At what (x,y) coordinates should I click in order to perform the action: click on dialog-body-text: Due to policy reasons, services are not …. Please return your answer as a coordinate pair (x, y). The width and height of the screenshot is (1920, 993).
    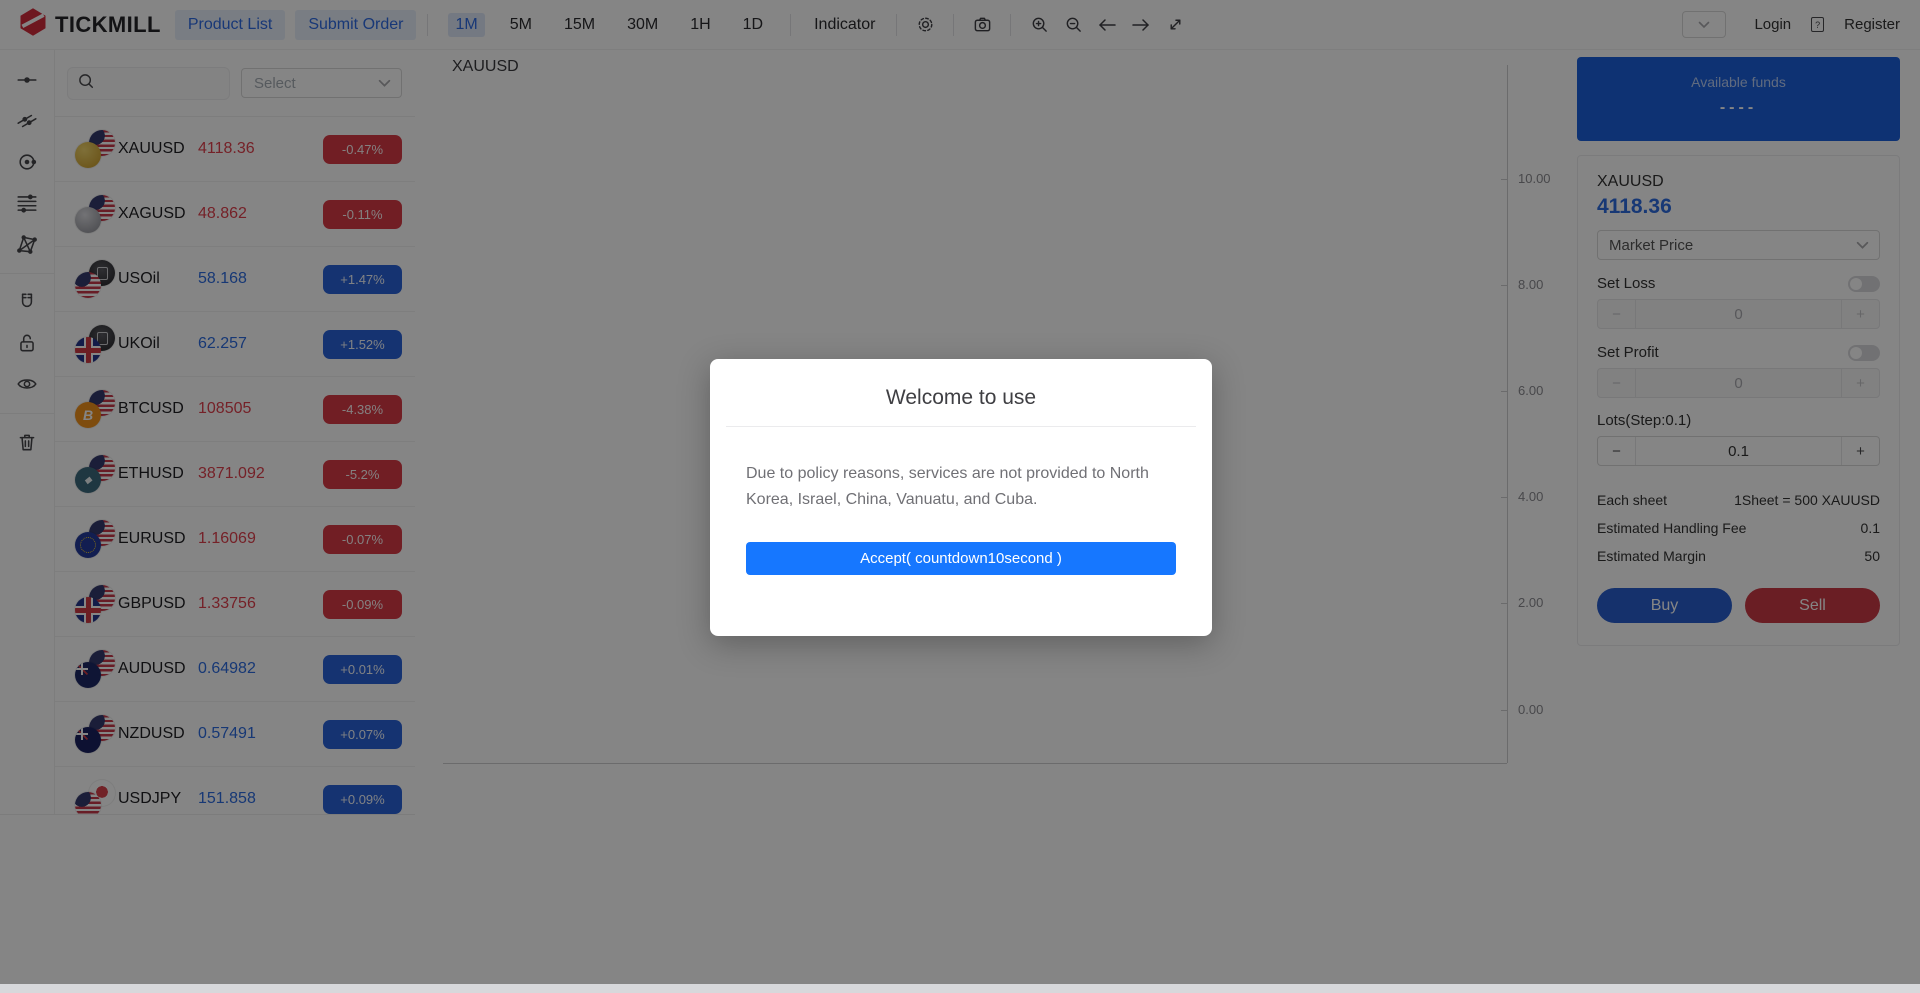
    Looking at the image, I should click on (947, 486).